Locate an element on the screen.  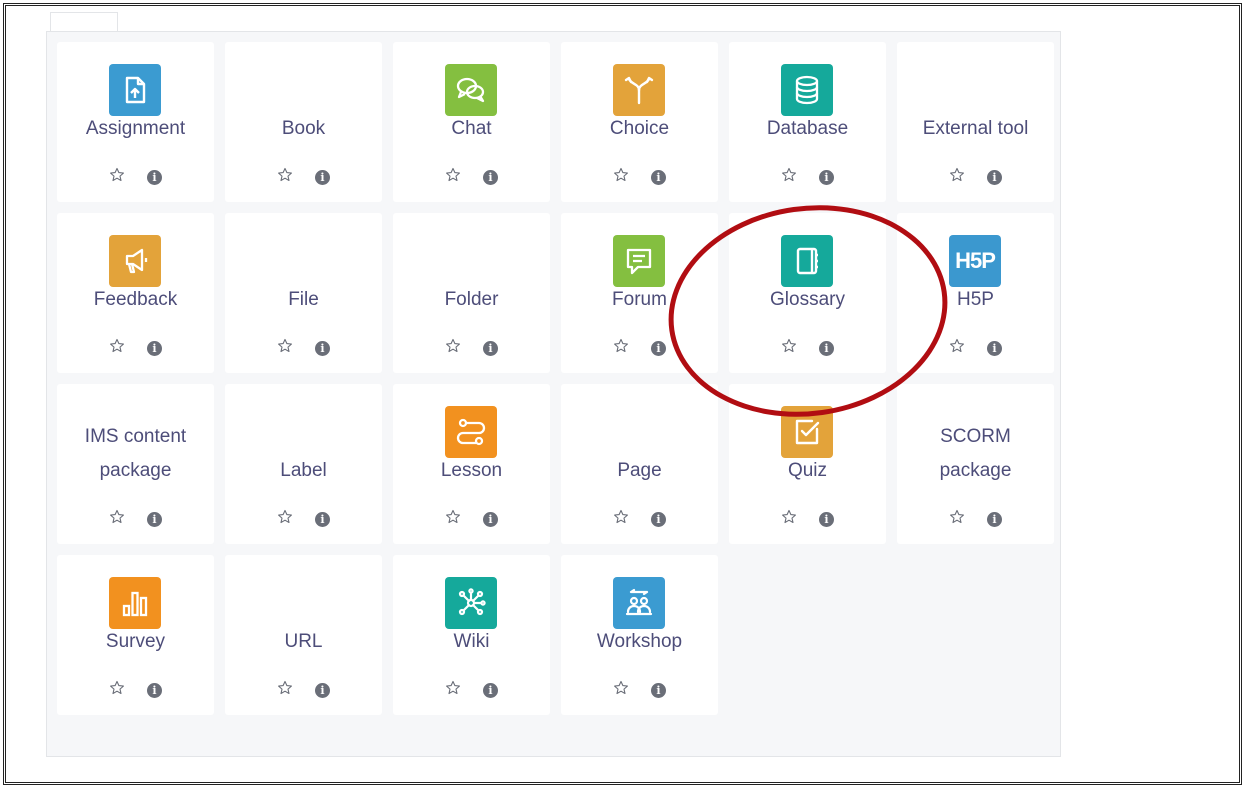
workshop-icon is located at coordinates (639, 603).